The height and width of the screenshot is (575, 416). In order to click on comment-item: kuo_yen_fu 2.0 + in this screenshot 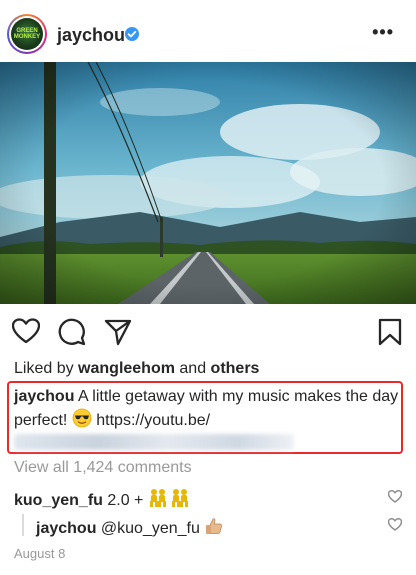, I will do `click(101, 500)`.